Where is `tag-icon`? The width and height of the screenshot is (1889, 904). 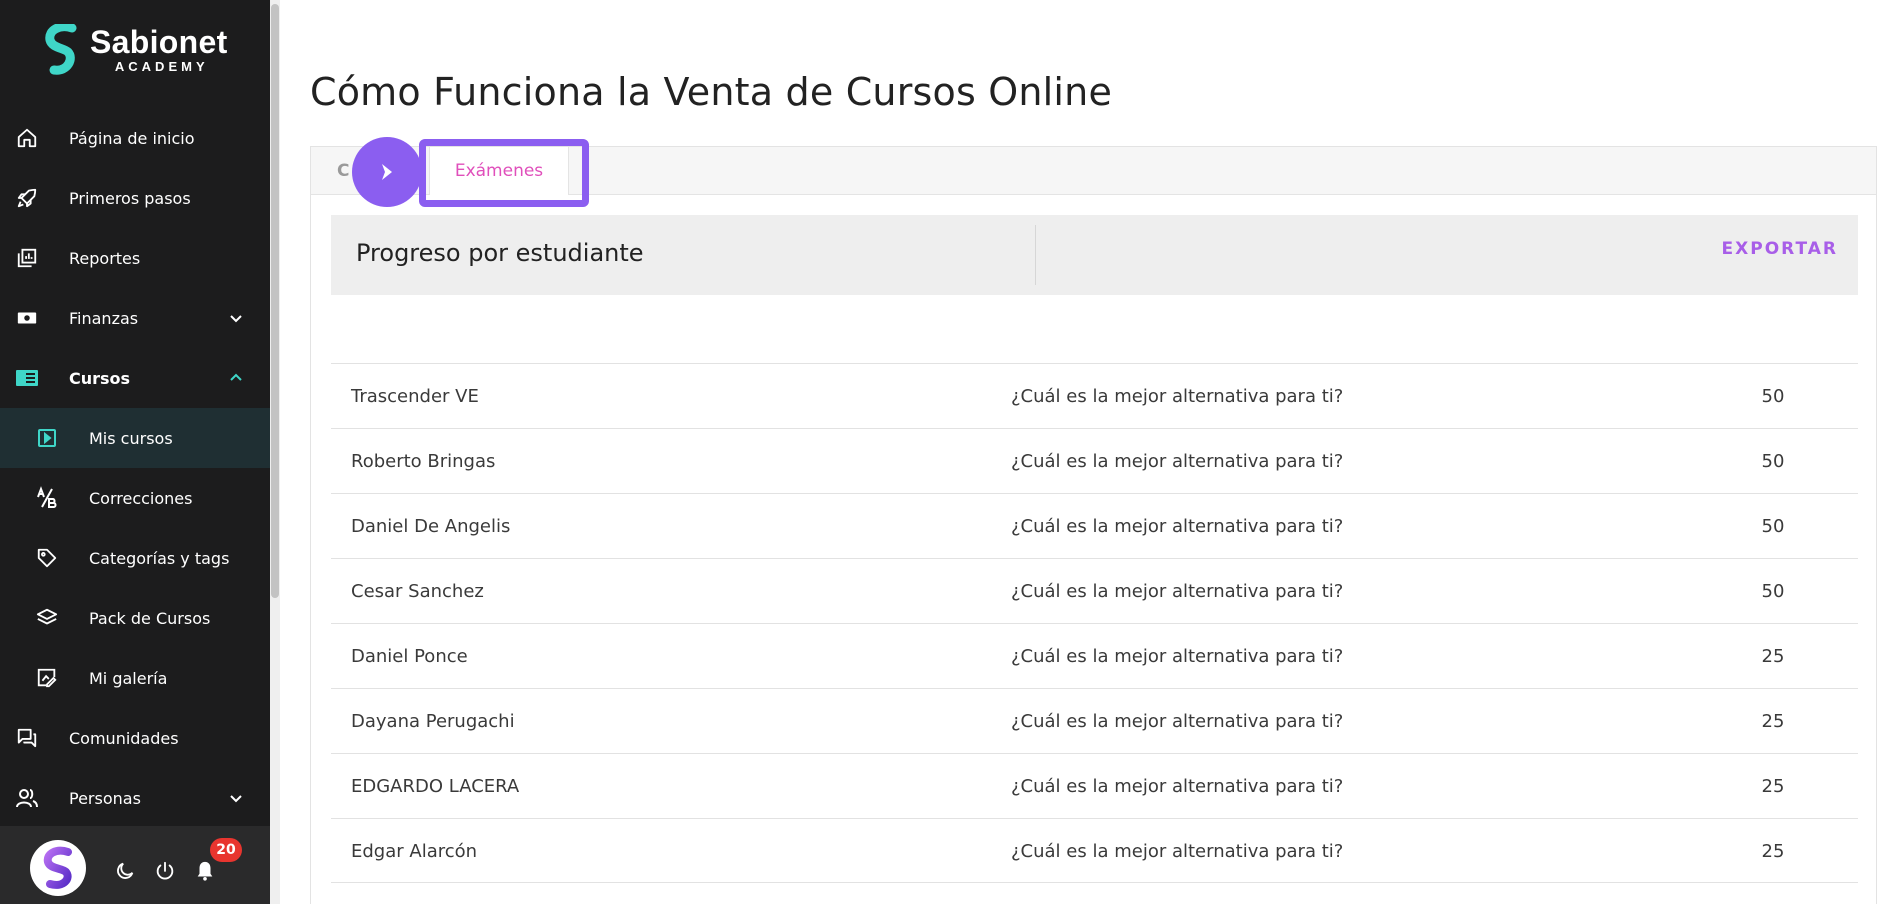
tag-icon is located at coordinates (47, 558).